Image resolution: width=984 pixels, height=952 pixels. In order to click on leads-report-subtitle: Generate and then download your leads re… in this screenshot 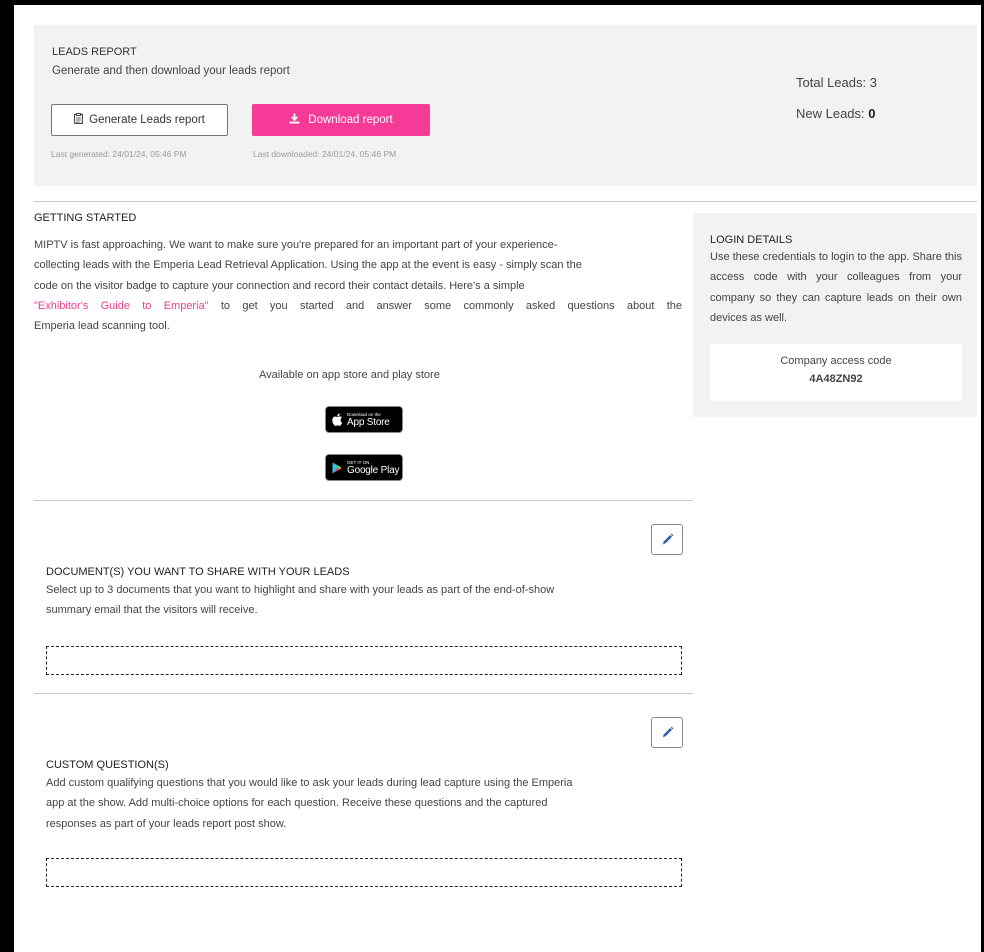, I will do `click(171, 71)`.